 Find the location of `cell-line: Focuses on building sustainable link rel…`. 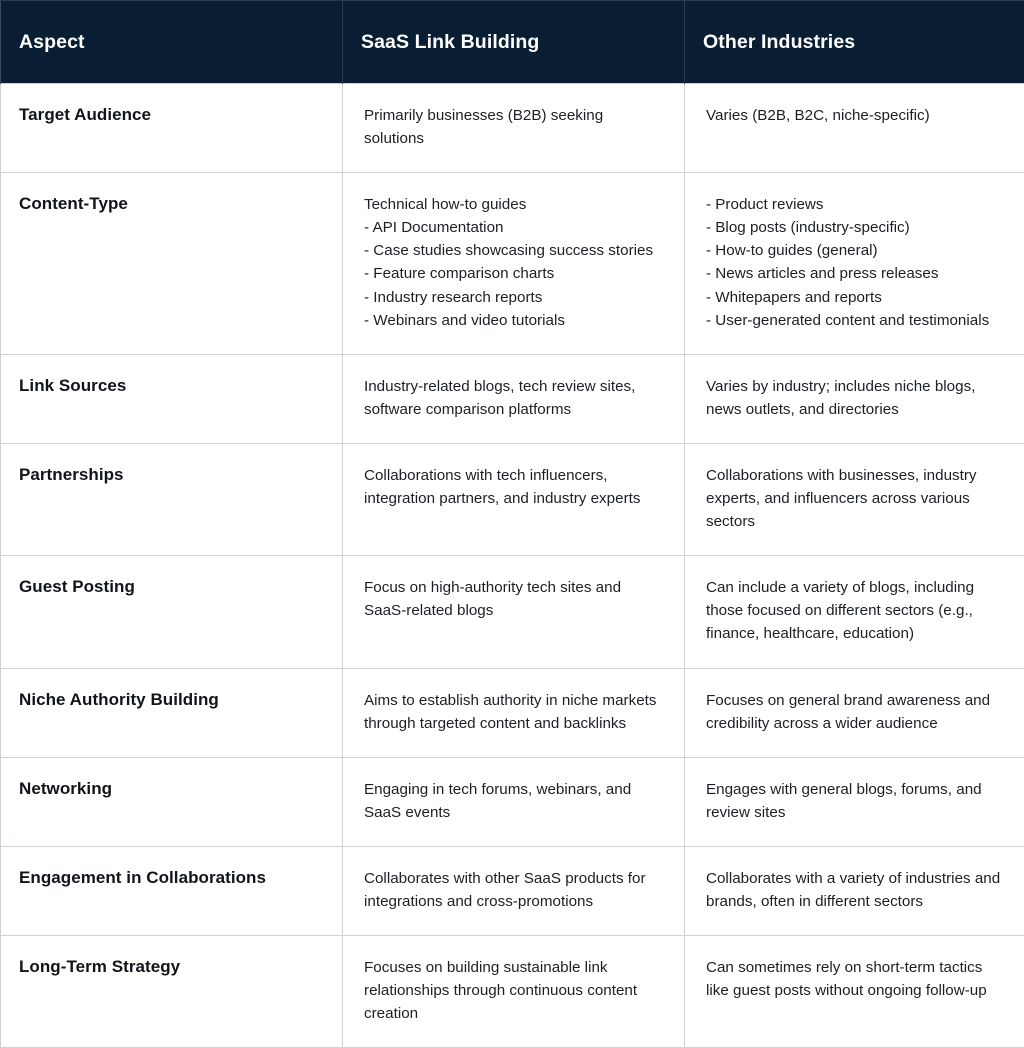

cell-line: Focuses on building sustainable link rel… is located at coordinates (514, 990).